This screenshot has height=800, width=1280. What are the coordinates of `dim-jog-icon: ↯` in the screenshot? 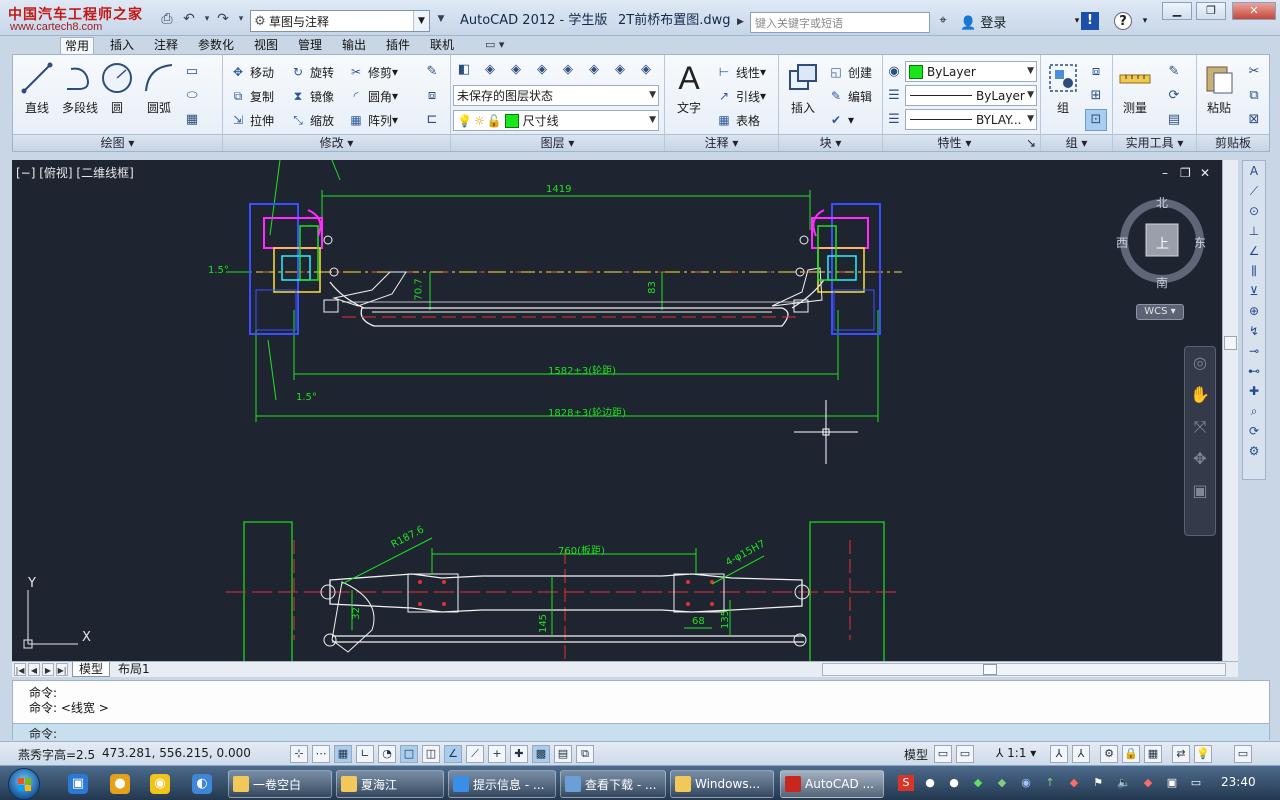 It's located at (1254, 331).